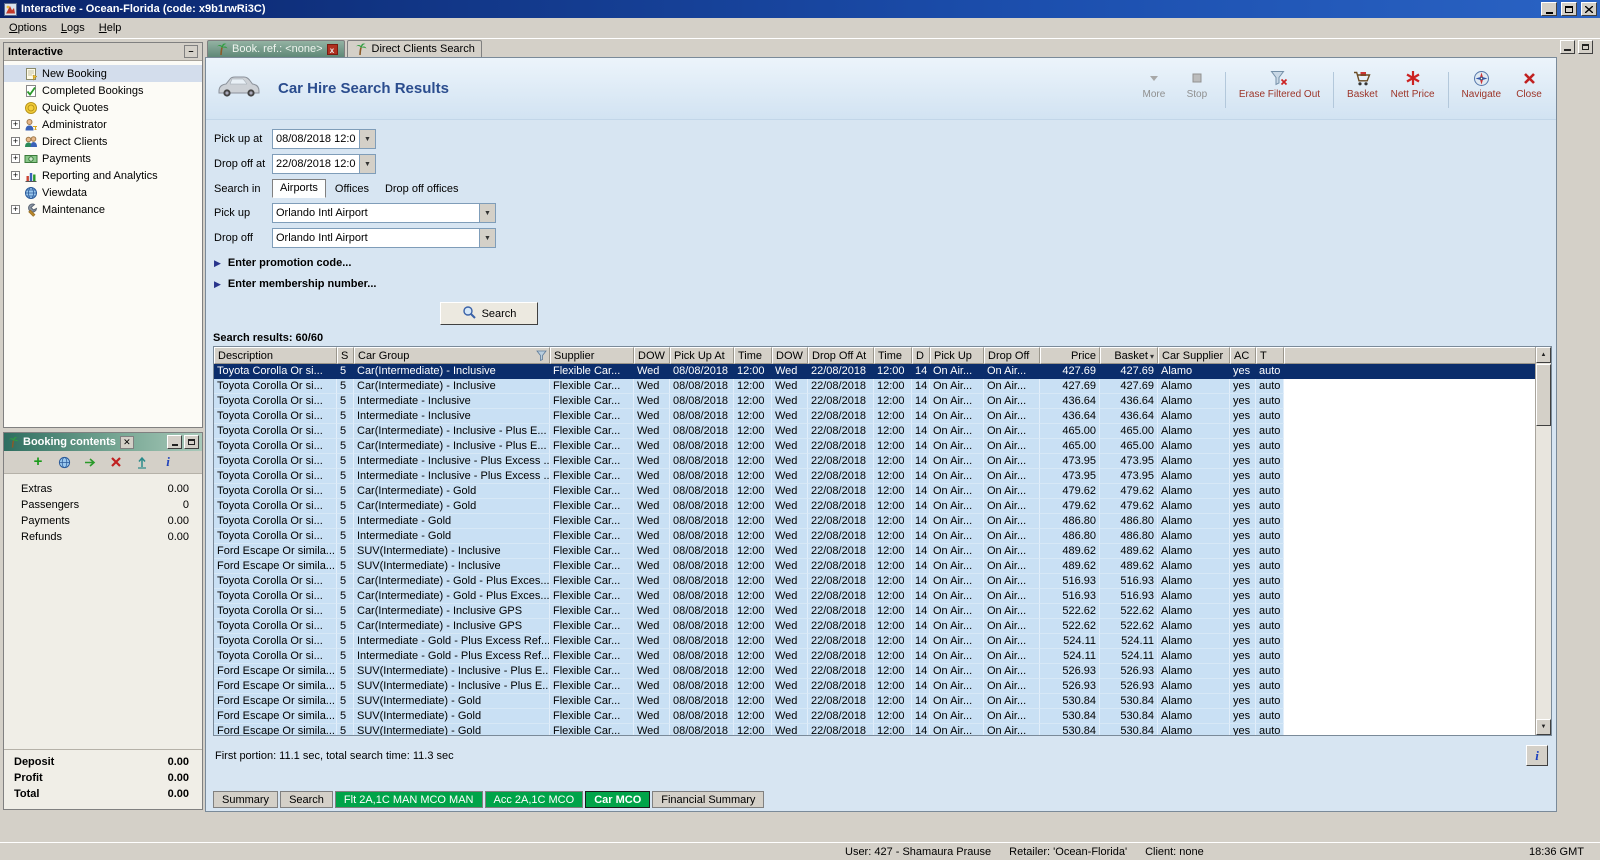  I want to click on globe-icon, so click(64, 462).